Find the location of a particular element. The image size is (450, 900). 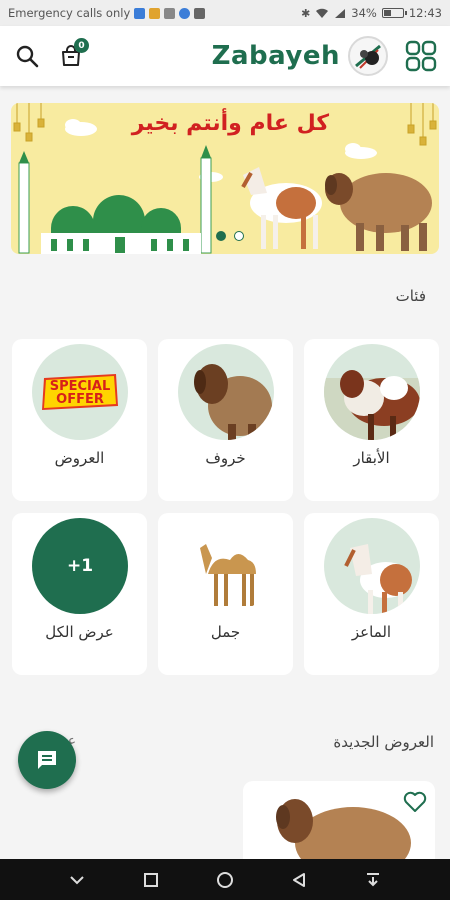

cart-button: 0 is located at coordinates (72, 54).